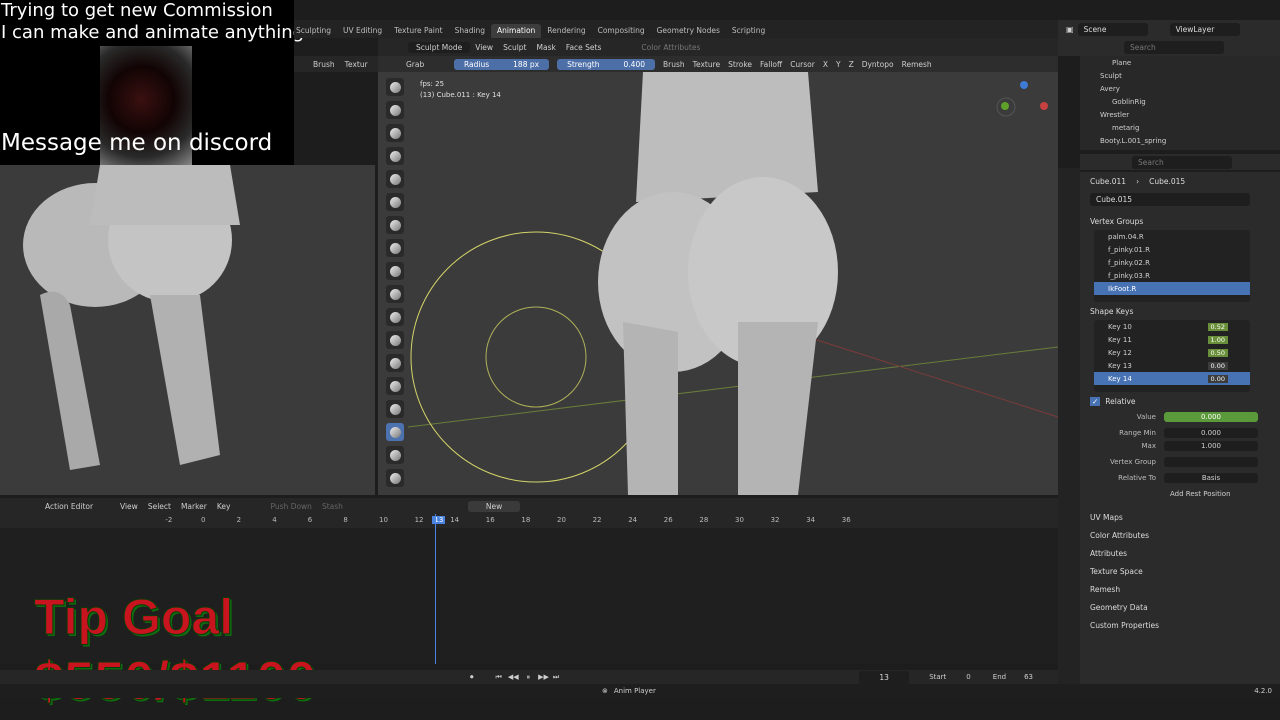  I want to click on left-texture-menu: Textur, so click(356, 64).